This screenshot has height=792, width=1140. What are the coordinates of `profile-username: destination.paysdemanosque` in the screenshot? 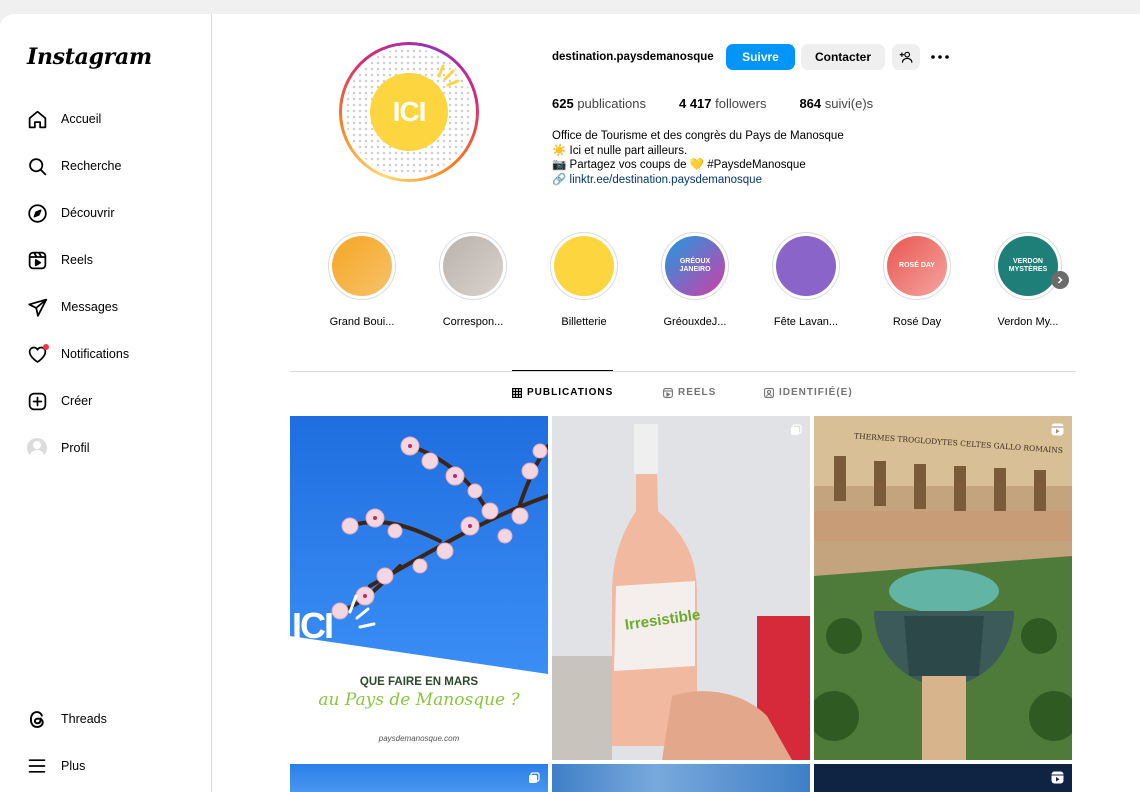 It's located at (633, 57).